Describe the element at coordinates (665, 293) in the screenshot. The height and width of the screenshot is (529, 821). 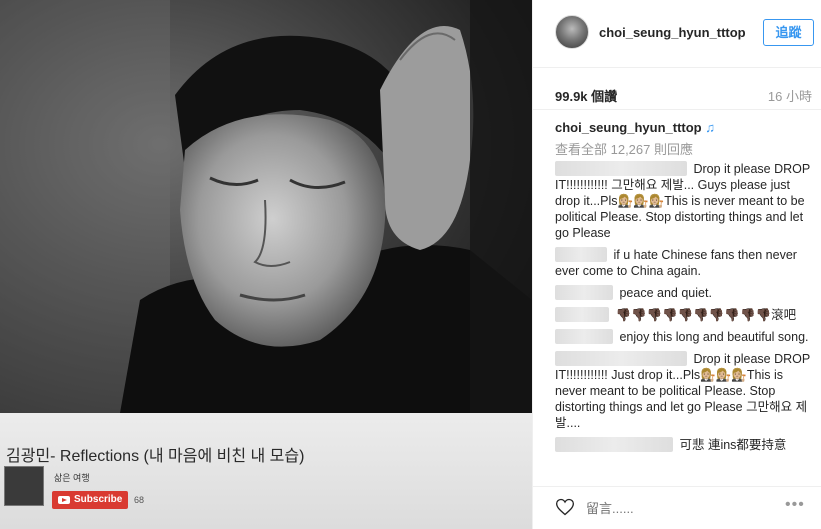
I see `comment-text: peace and quiet.` at that location.